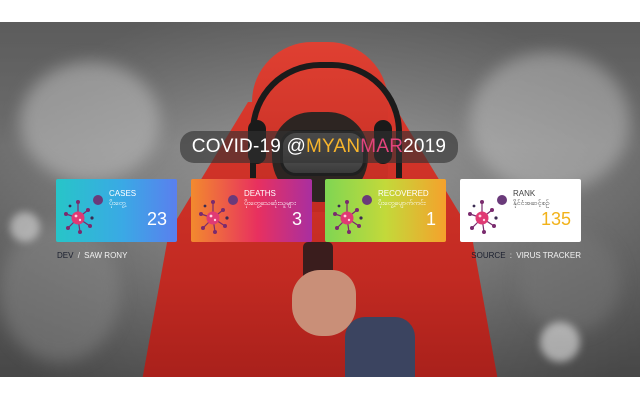  Describe the element at coordinates (555, 219) in the screenshot. I see `rank-value: 135` at that location.